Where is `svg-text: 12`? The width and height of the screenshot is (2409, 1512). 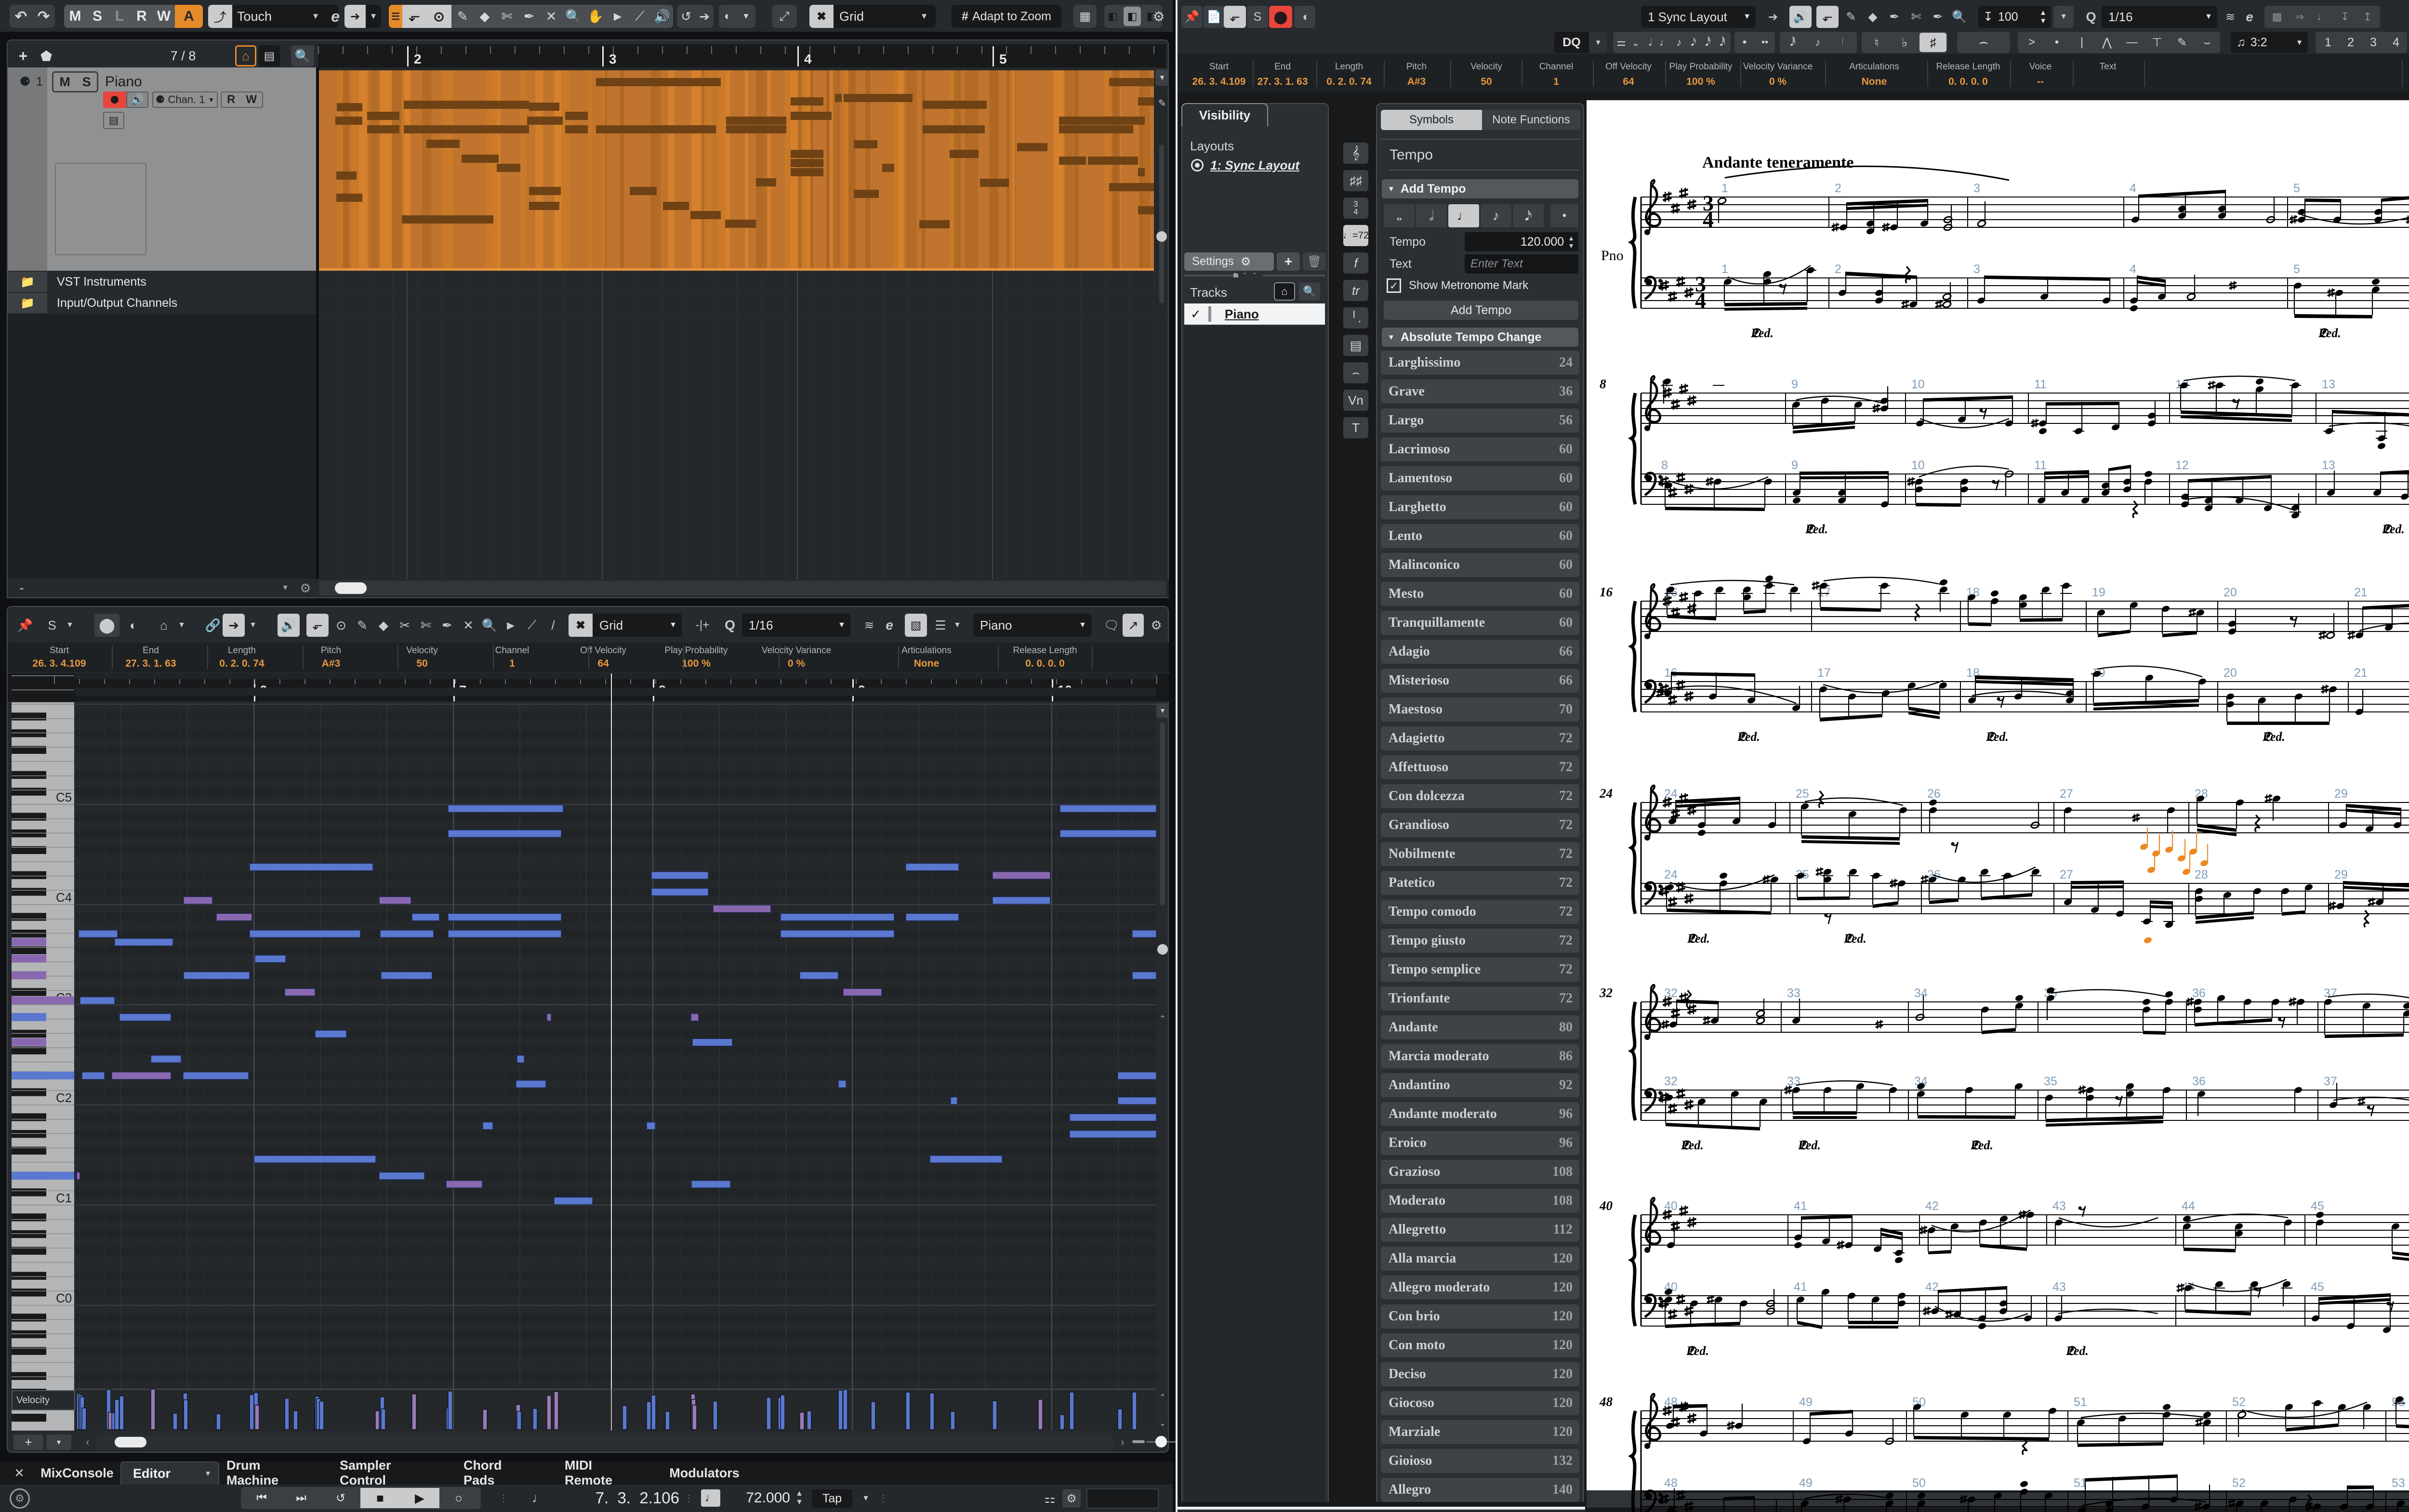 svg-text: 12 is located at coordinates (2182, 465).